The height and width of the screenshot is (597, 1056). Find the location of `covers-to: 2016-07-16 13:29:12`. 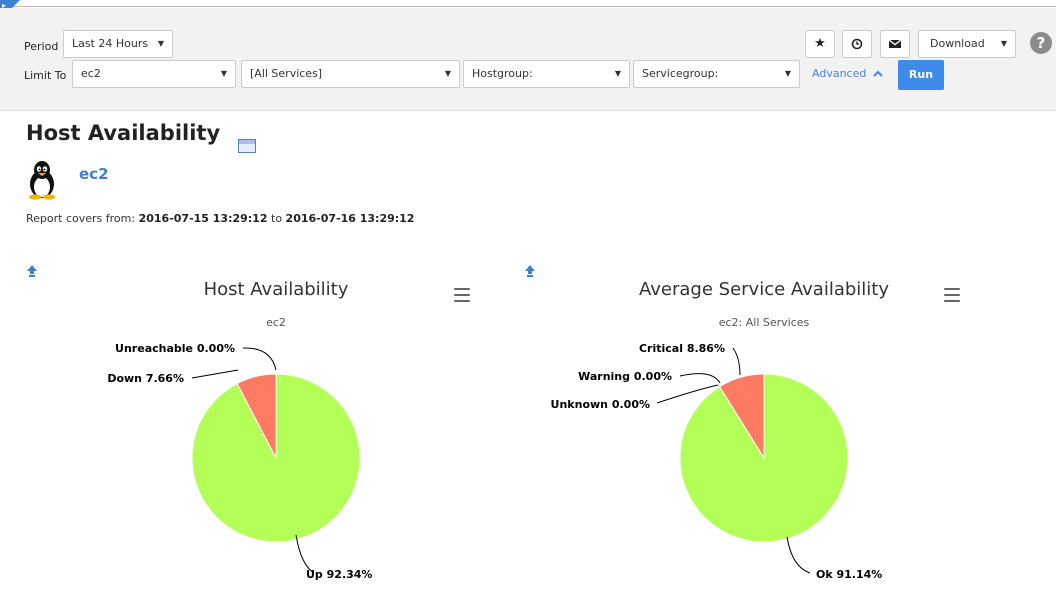

covers-to: 2016-07-16 13:29:12 is located at coordinates (350, 218).